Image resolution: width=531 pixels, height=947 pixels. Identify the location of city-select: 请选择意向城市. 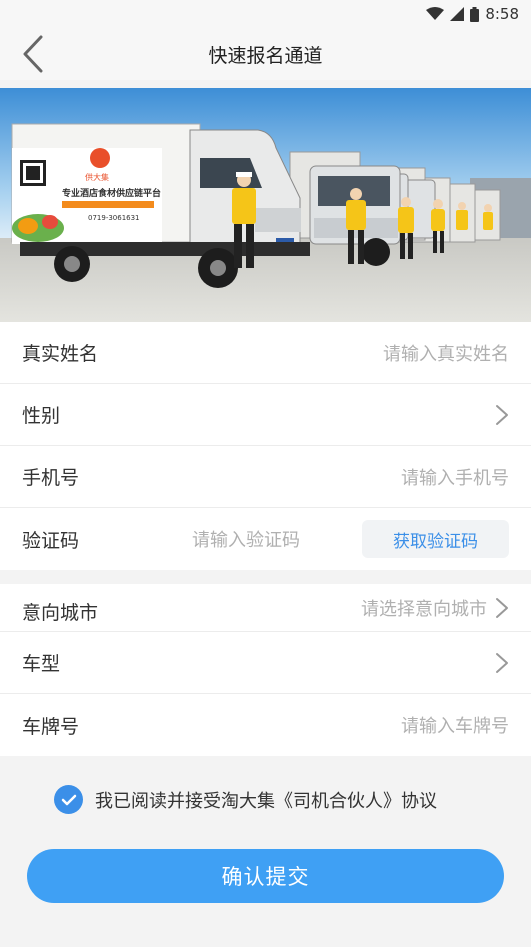
(424, 608).